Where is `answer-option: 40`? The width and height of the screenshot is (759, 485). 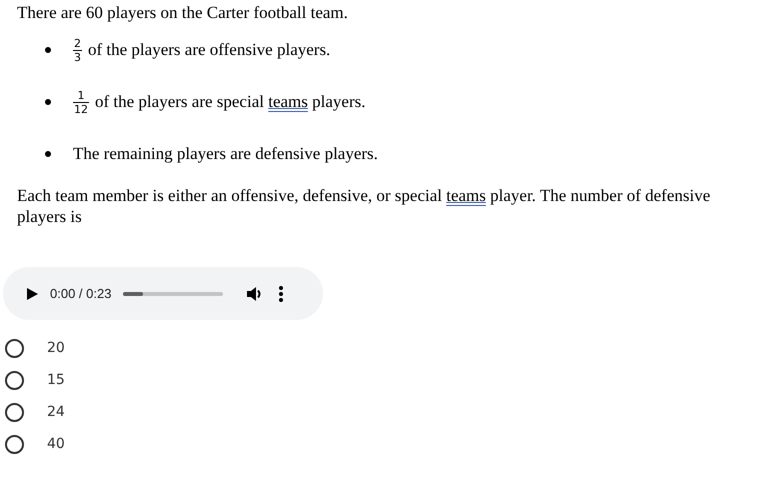 answer-option: 40 is located at coordinates (32, 444).